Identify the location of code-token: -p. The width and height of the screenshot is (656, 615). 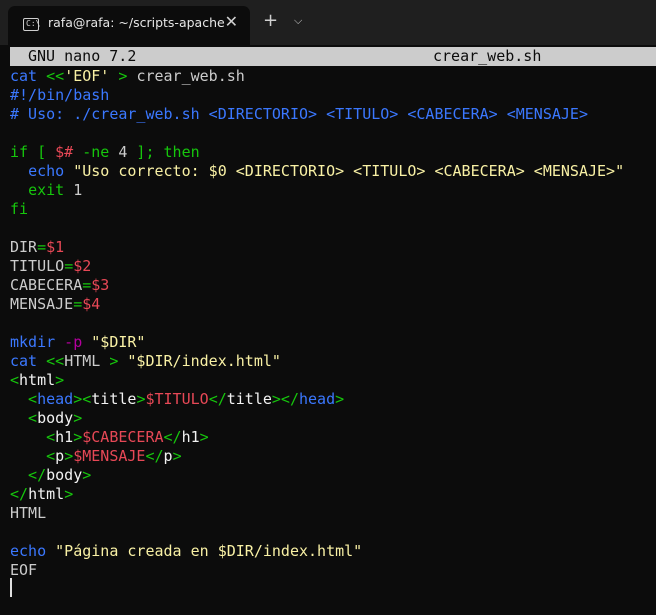
(69, 342).